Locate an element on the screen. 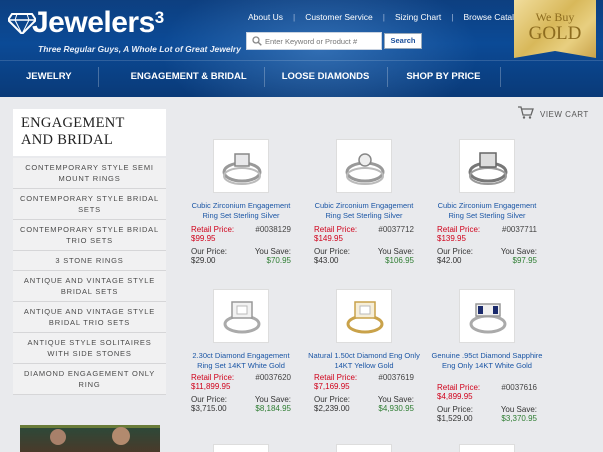  our-price: $2,239.00 is located at coordinates (332, 408).